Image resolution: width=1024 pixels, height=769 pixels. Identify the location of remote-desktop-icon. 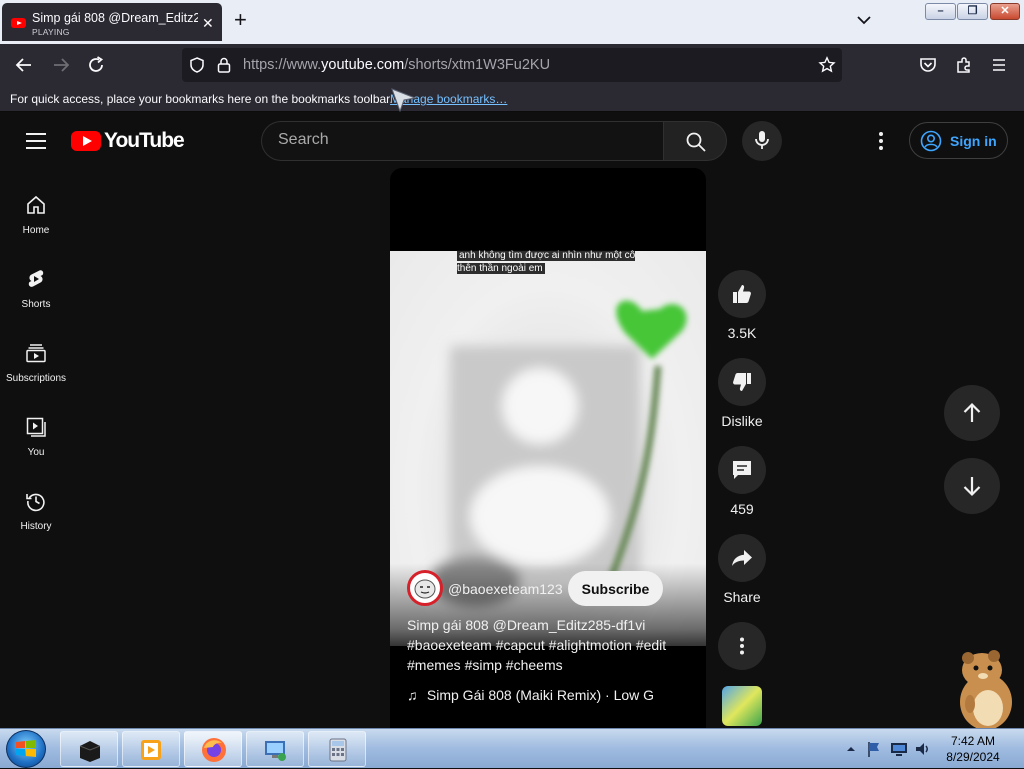
(275, 751).